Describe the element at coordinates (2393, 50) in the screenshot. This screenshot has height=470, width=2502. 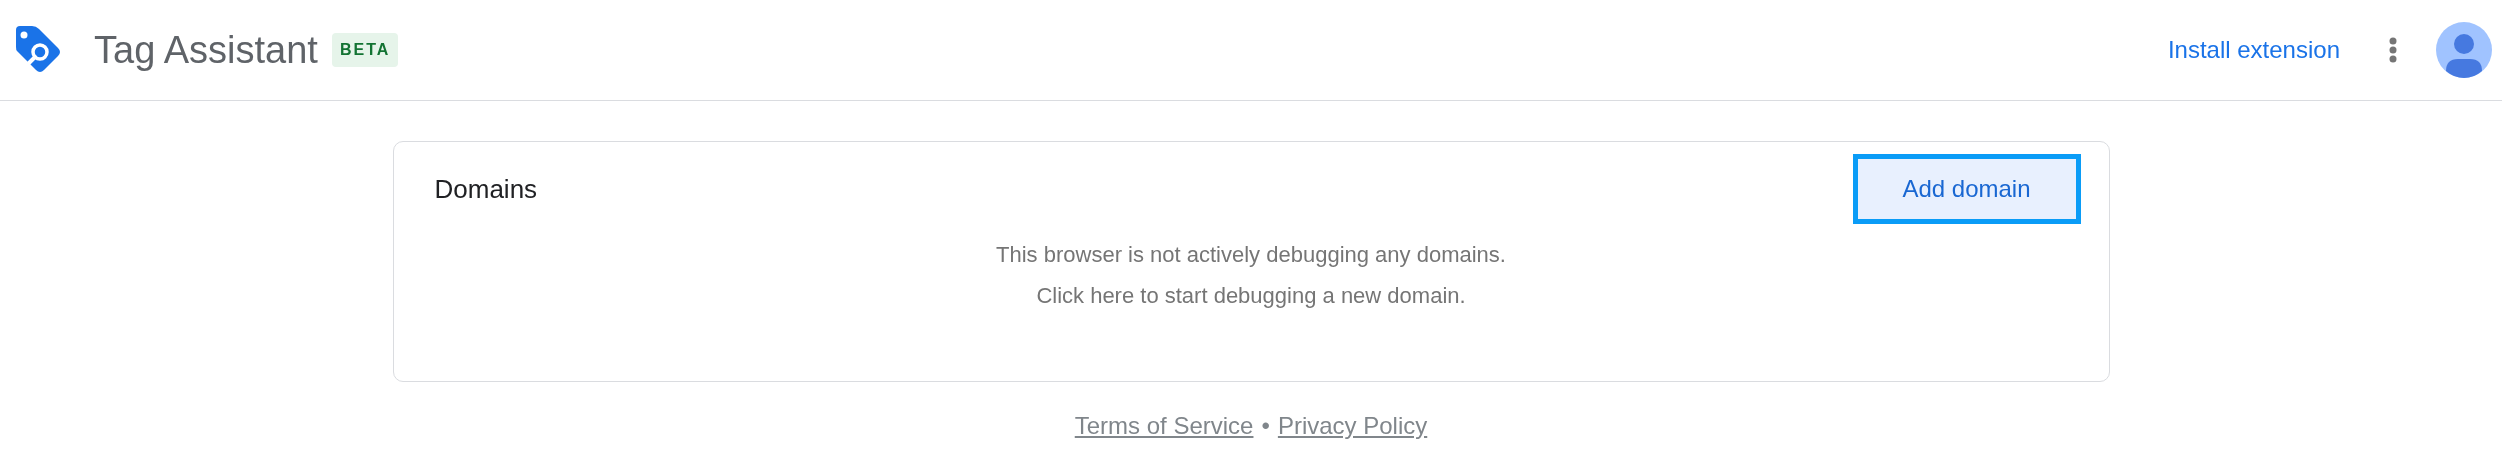
I see `more-menu-icon` at that location.